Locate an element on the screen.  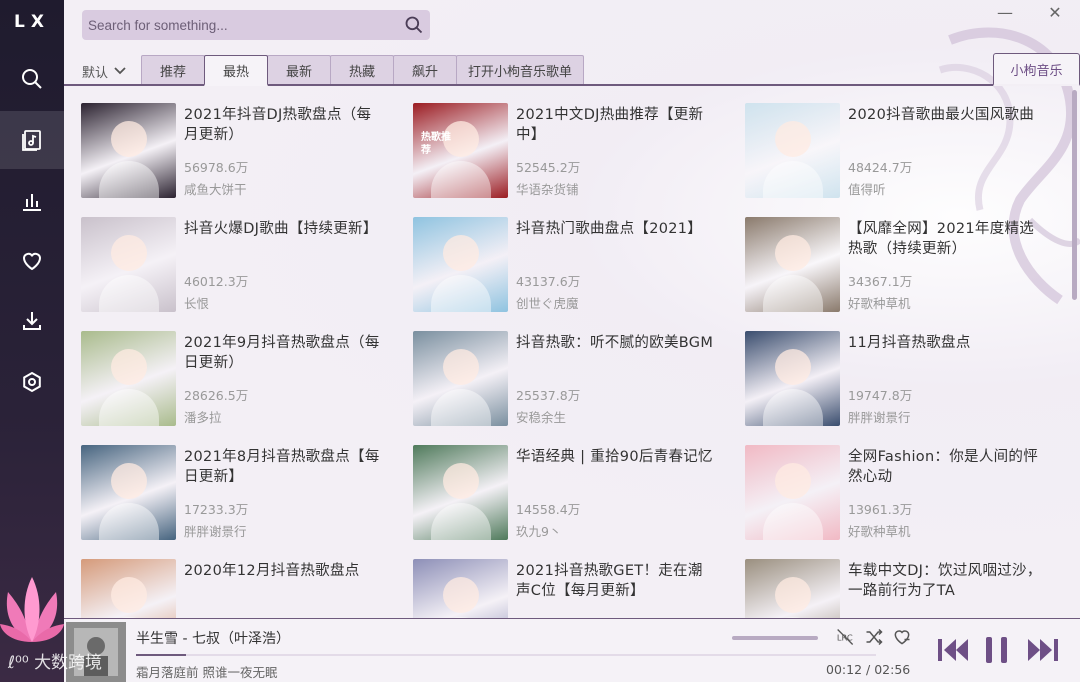
playlist-author: 长恨 is located at coordinates (196, 302).